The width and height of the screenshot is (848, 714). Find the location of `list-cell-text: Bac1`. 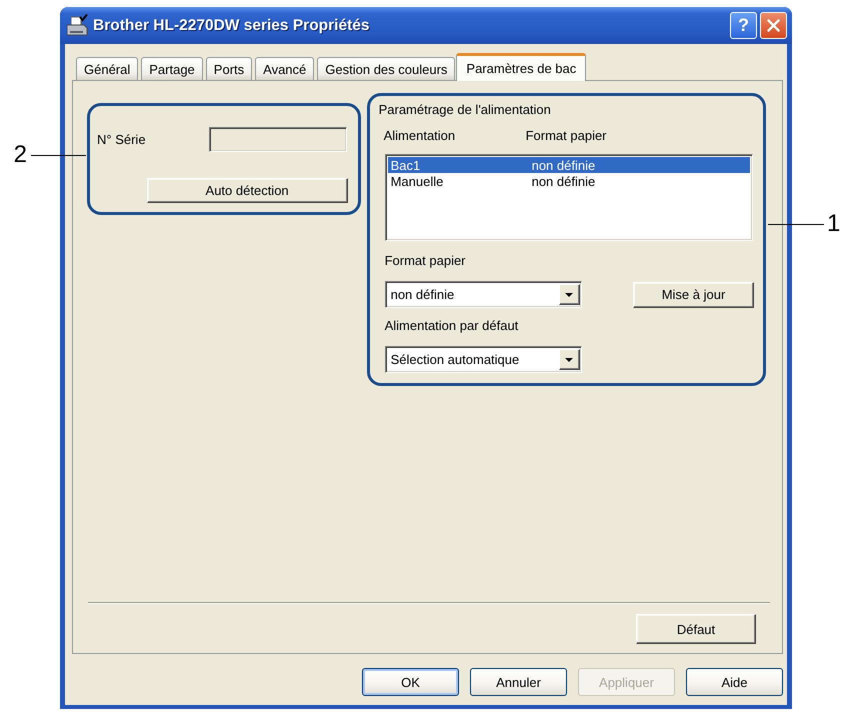

list-cell-text: Bac1 is located at coordinates (406, 165).